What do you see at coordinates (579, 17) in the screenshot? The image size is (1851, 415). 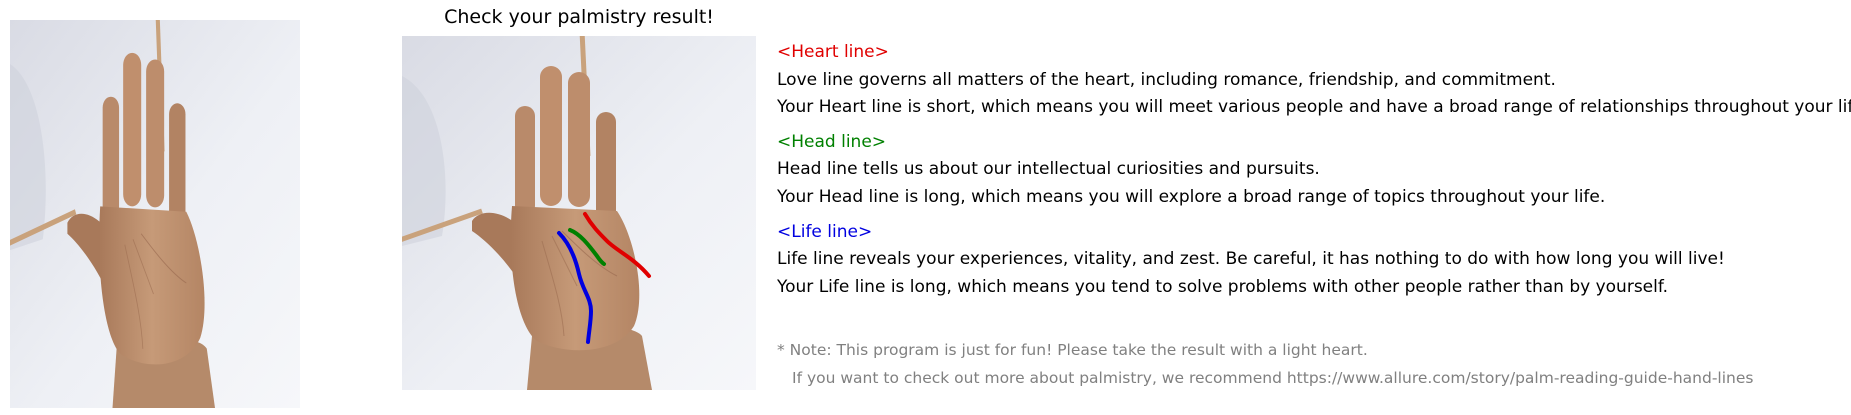 I see `result-title: Check your palmistry result!` at bounding box center [579, 17].